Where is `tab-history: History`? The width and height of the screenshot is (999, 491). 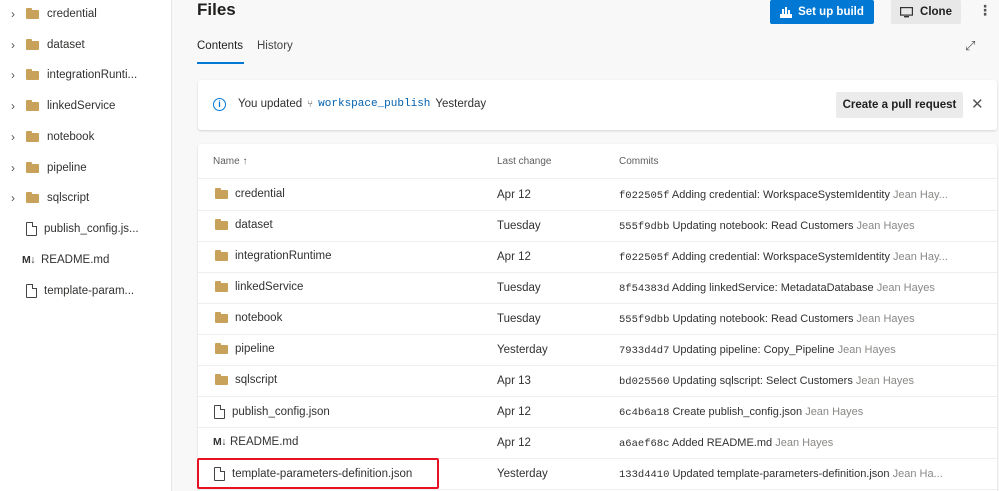 tab-history: History is located at coordinates (275, 46).